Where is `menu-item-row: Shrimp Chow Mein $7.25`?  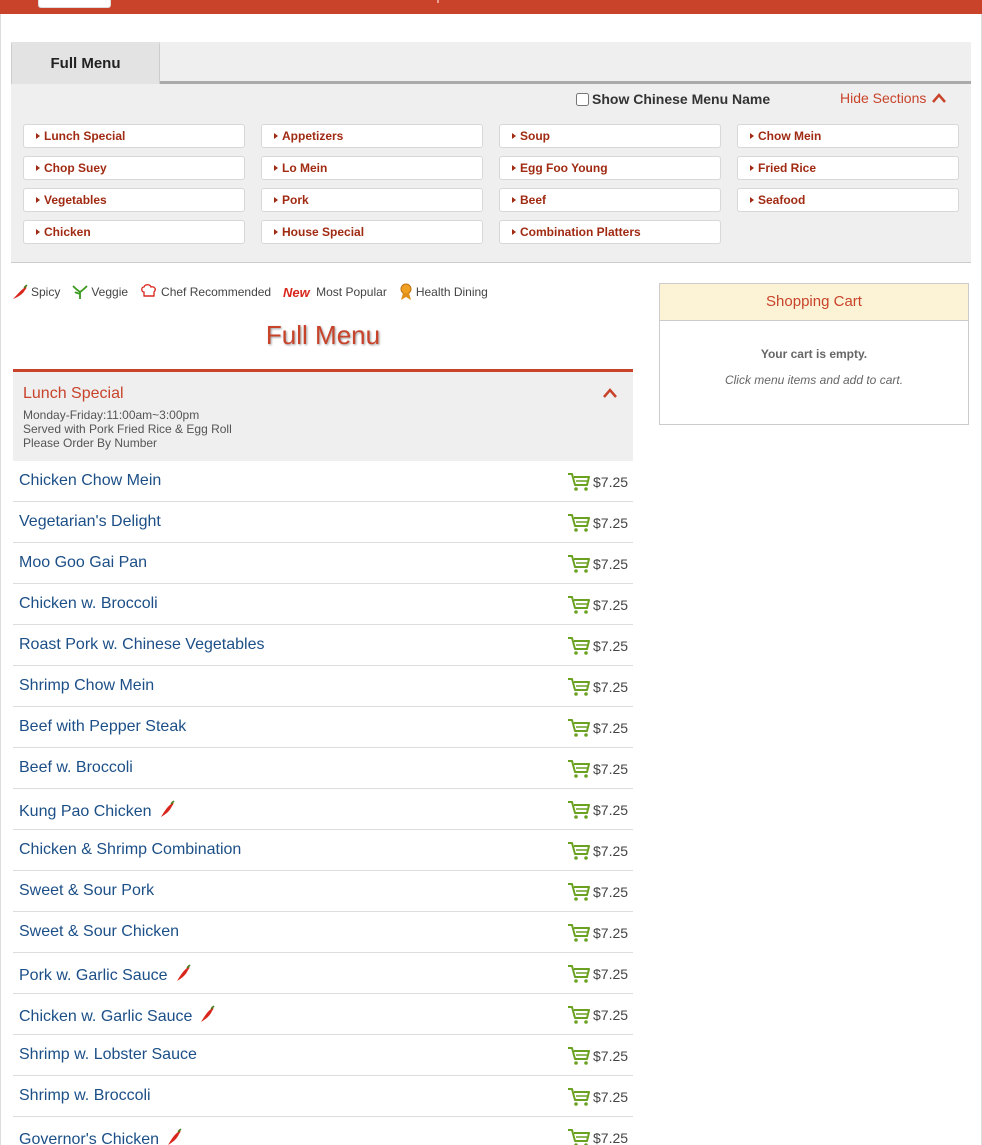 menu-item-row: Shrimp Chow Mein $7.25 is located at coordinates (323, 686).